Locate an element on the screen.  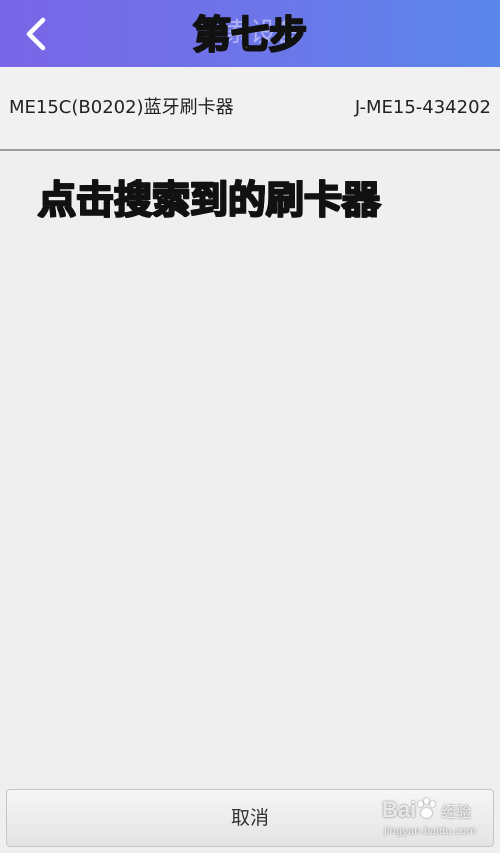
back-button is located at coordinates (36, 34).